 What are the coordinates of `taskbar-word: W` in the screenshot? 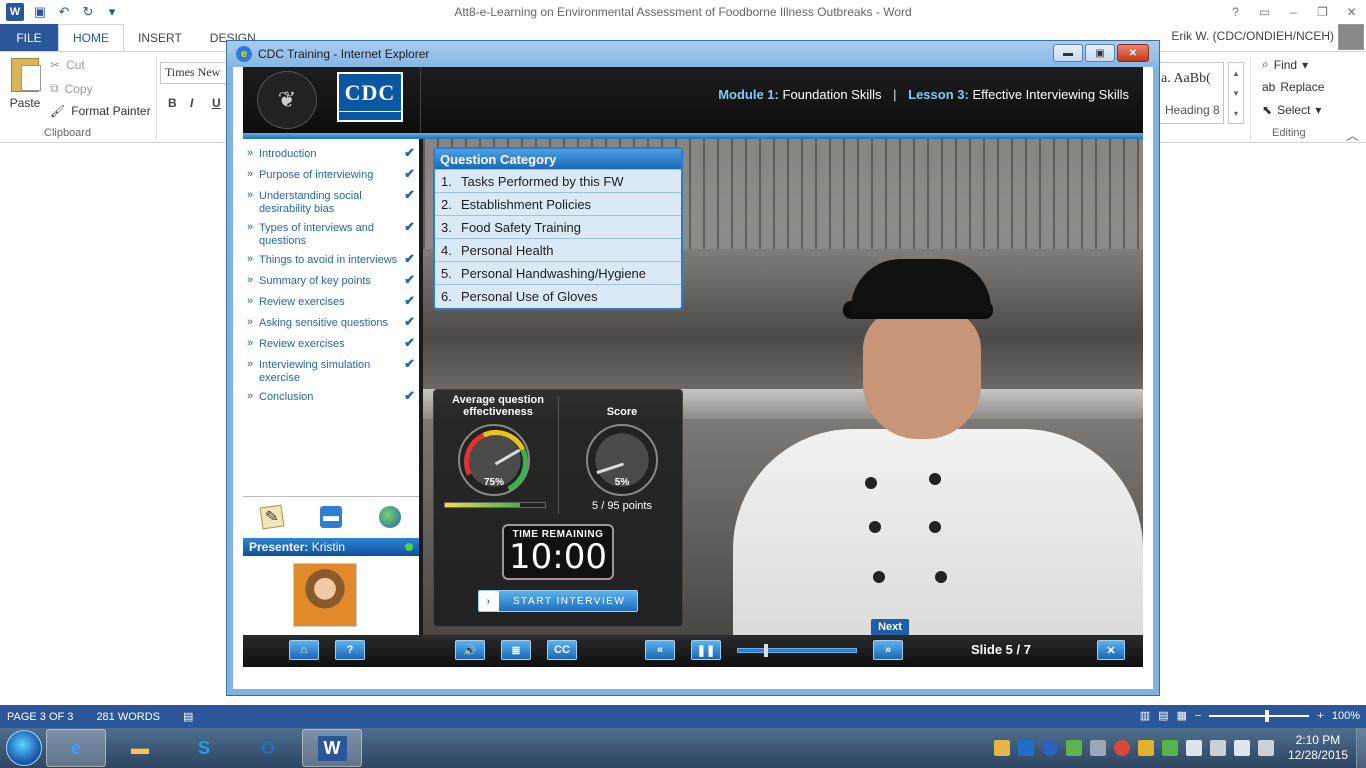 It's located at (332, 748).